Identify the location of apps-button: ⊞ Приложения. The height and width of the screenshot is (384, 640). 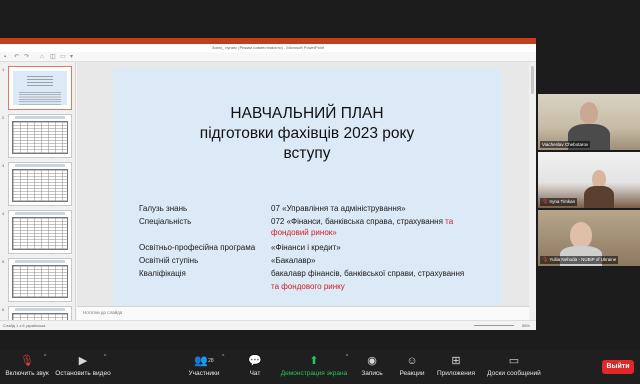
(456, 368).